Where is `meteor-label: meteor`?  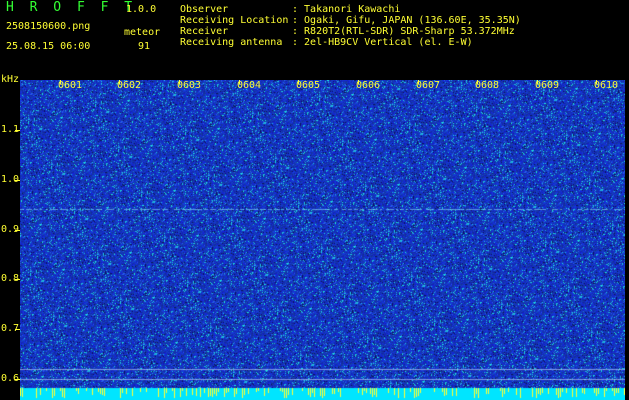
meteor-label: meteor is located at coordinates (142, 32).